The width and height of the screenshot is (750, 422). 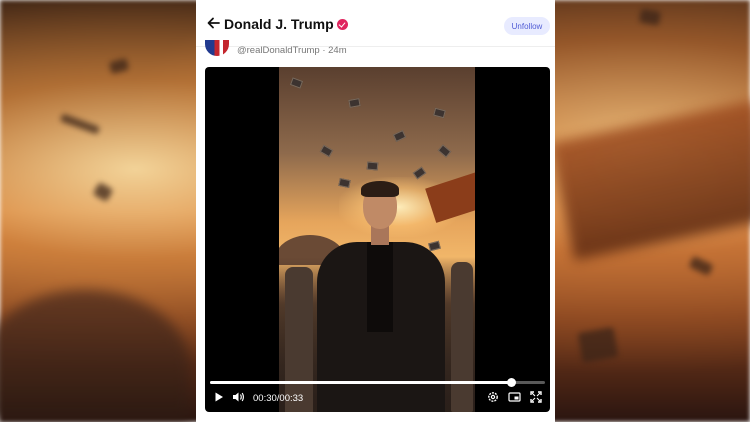 I want to click on post-meta: @realDonaldTrump · 24m, so click(x=292, y=50).